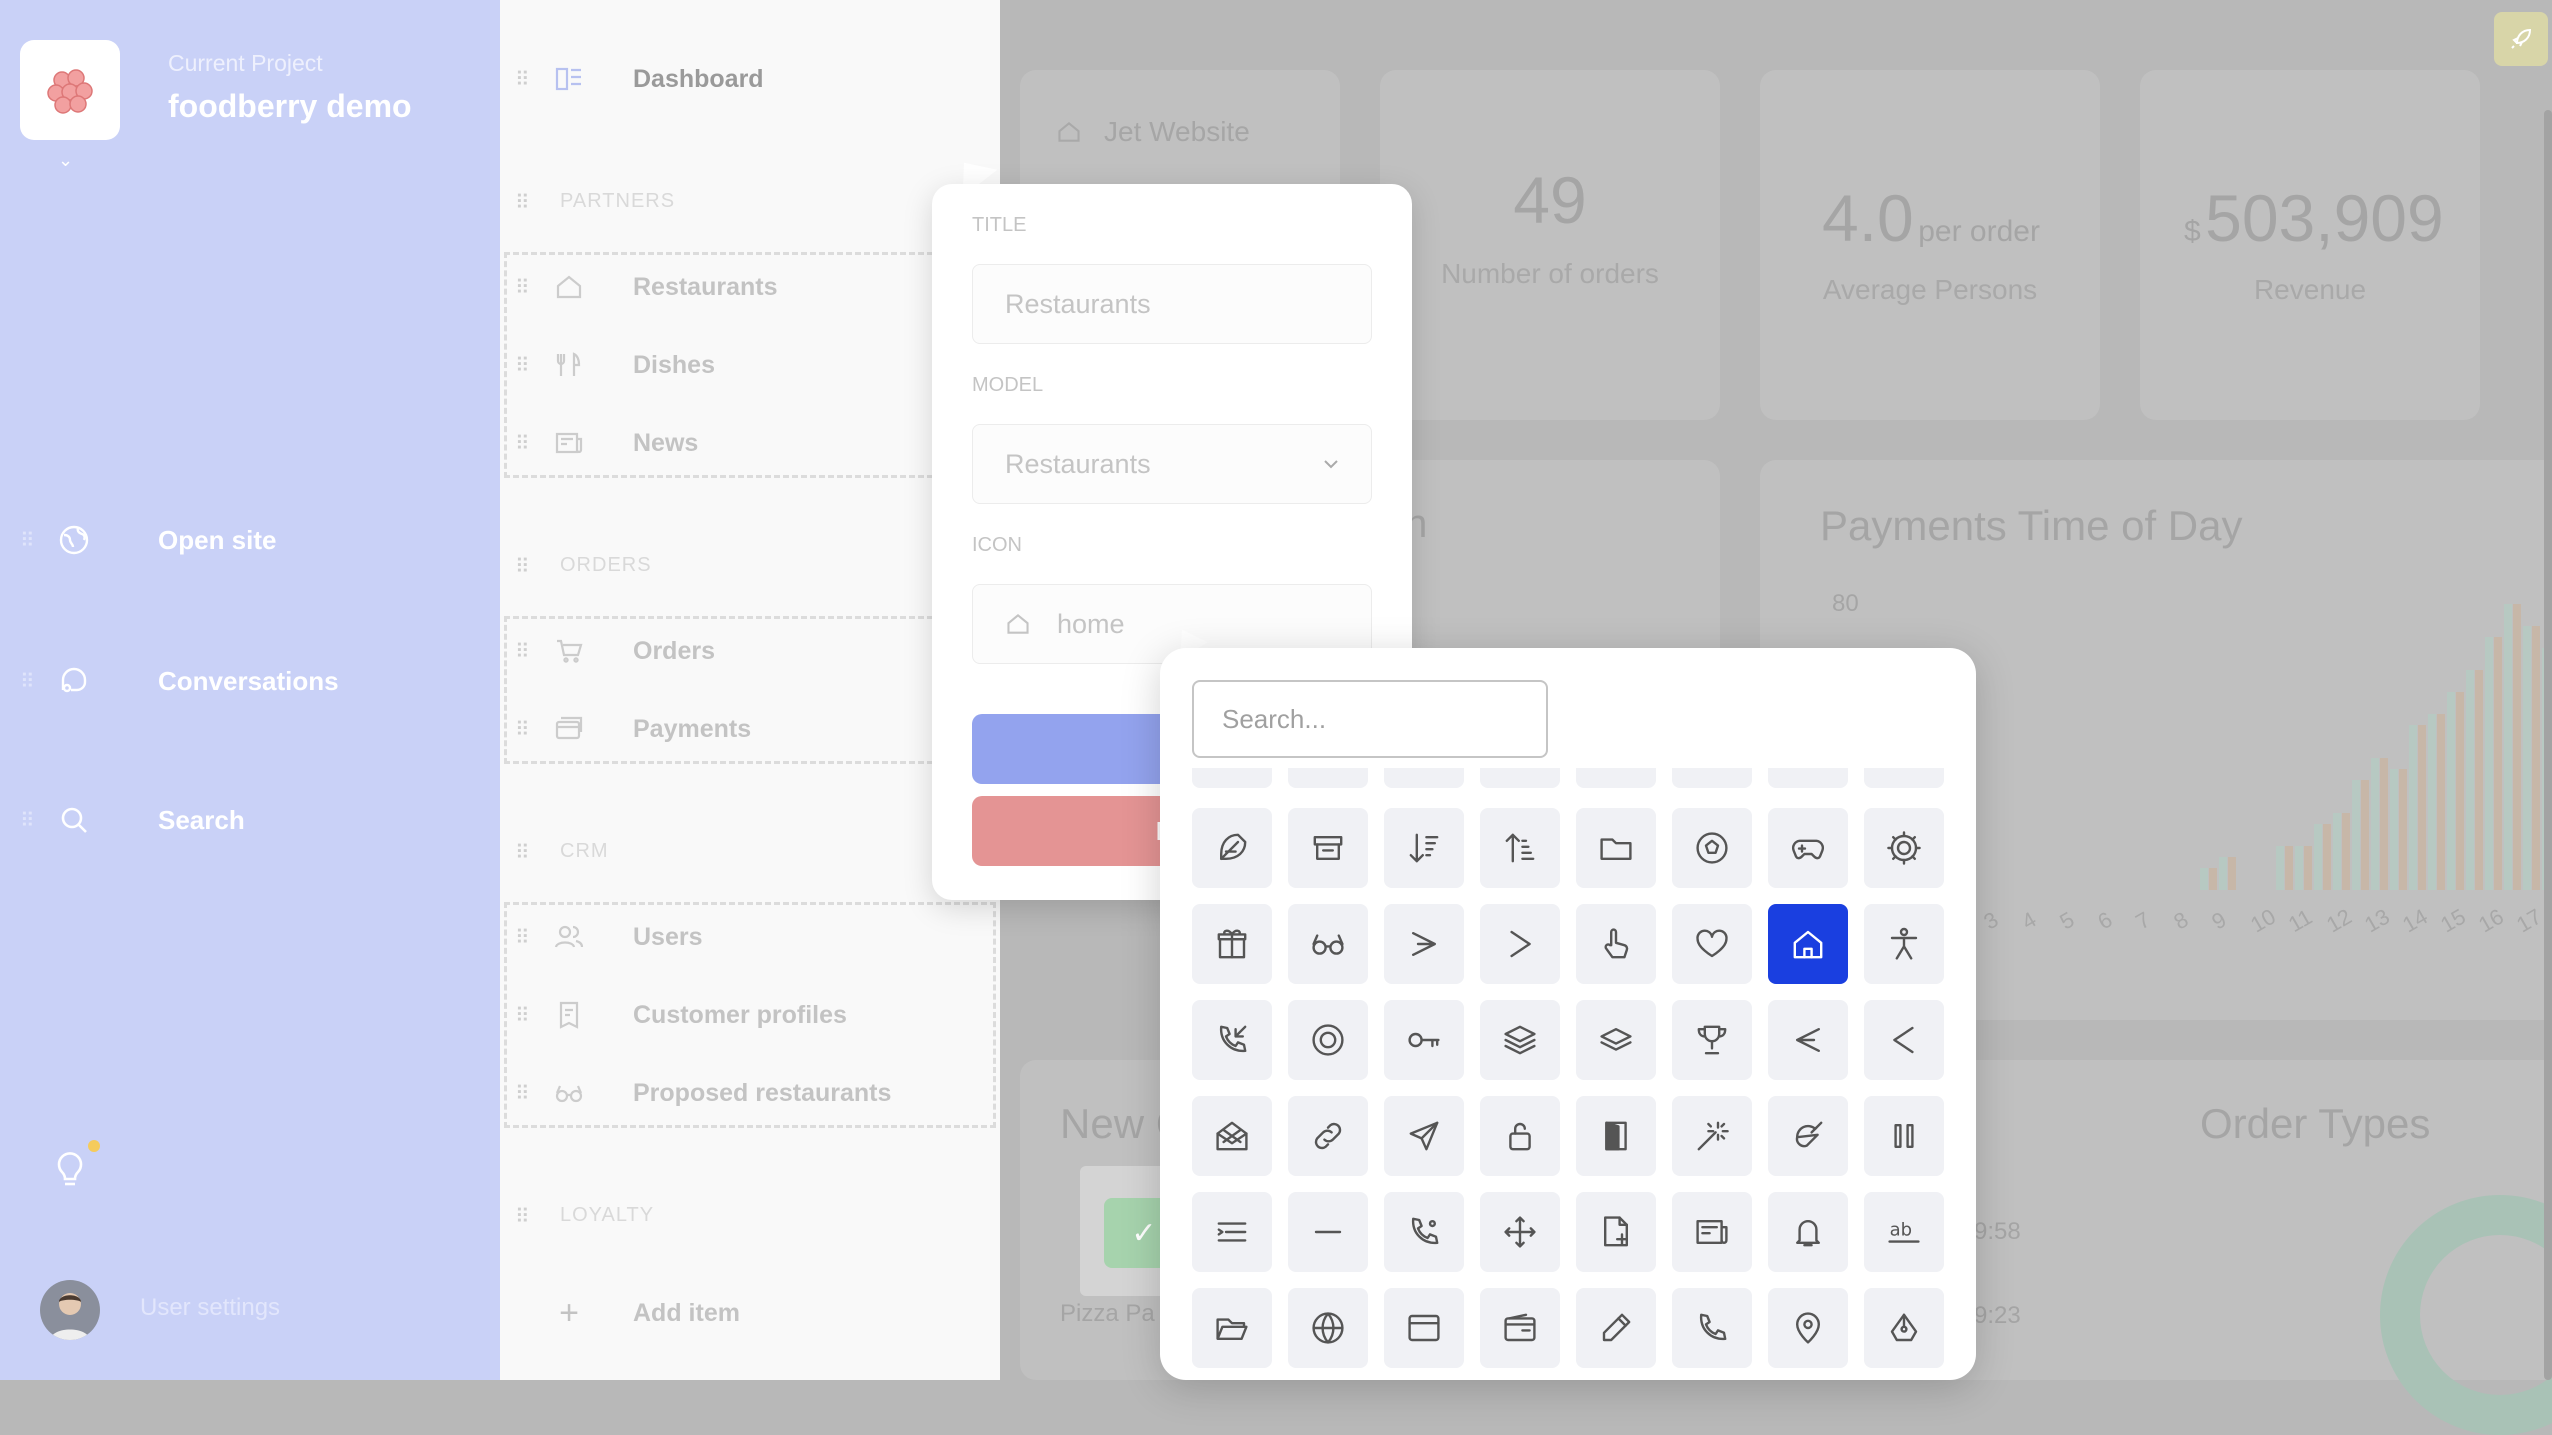 The width and height of the screenshot is (2552, 1435). Describe the element at coordinates (210, 1308) in the screenshot. I see `user-settings-link: User settings` at that location.